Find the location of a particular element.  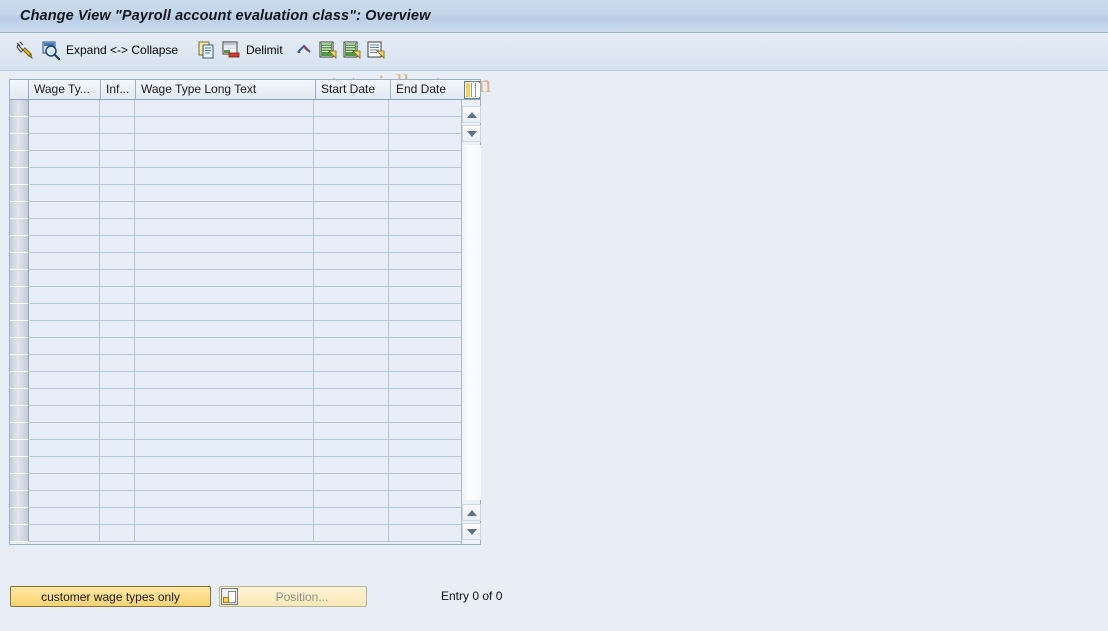

undo-button is located at coordinates (304, 51).